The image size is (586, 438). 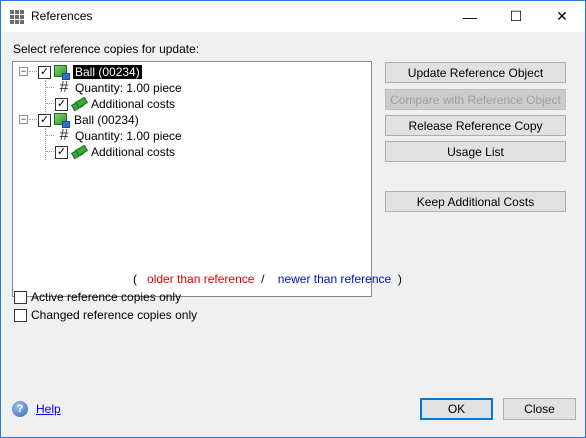 What do you see at coordinates (106, 49) in the screenshot?
I see `select-label: Select reference copies for update:` at bounding box center [106, 49].